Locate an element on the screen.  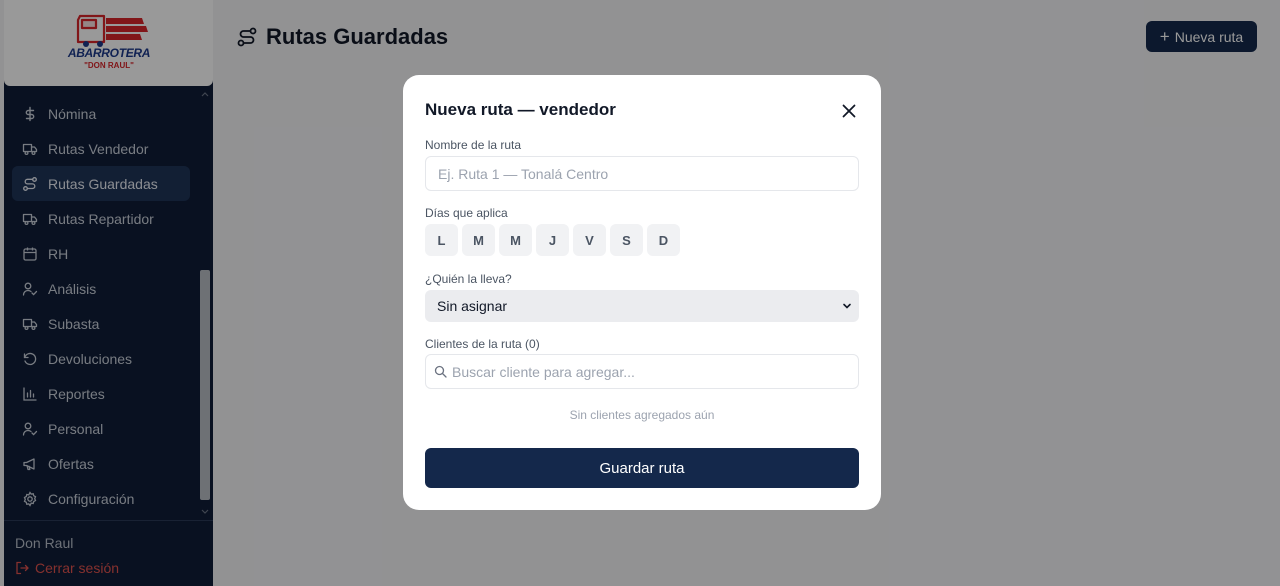
day-toggle-martes: M is located at coordinates (478, 240).